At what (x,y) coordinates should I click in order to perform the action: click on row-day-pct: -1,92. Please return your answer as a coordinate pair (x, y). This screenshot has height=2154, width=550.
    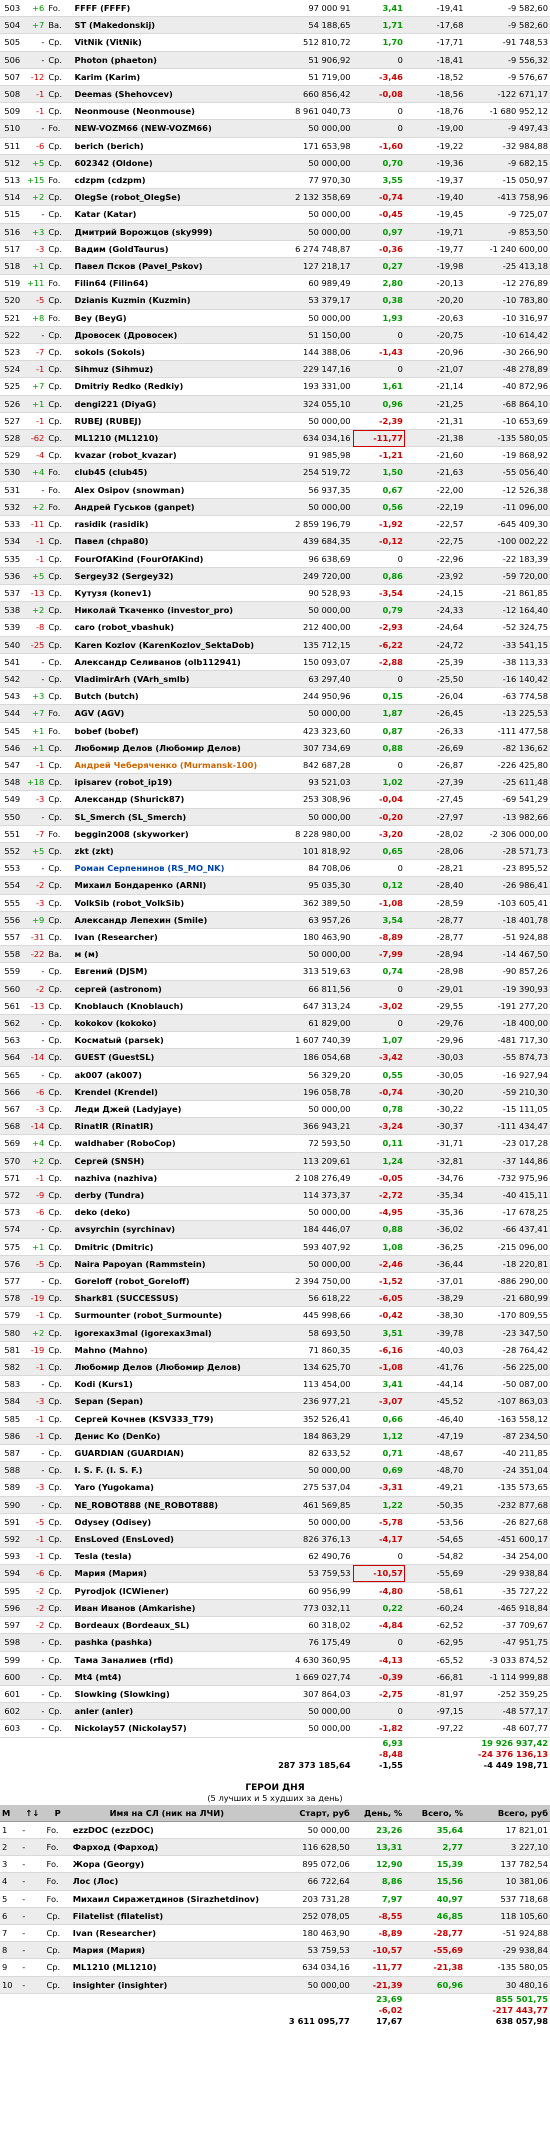
    Looking at the image, I should click on (378, 524).